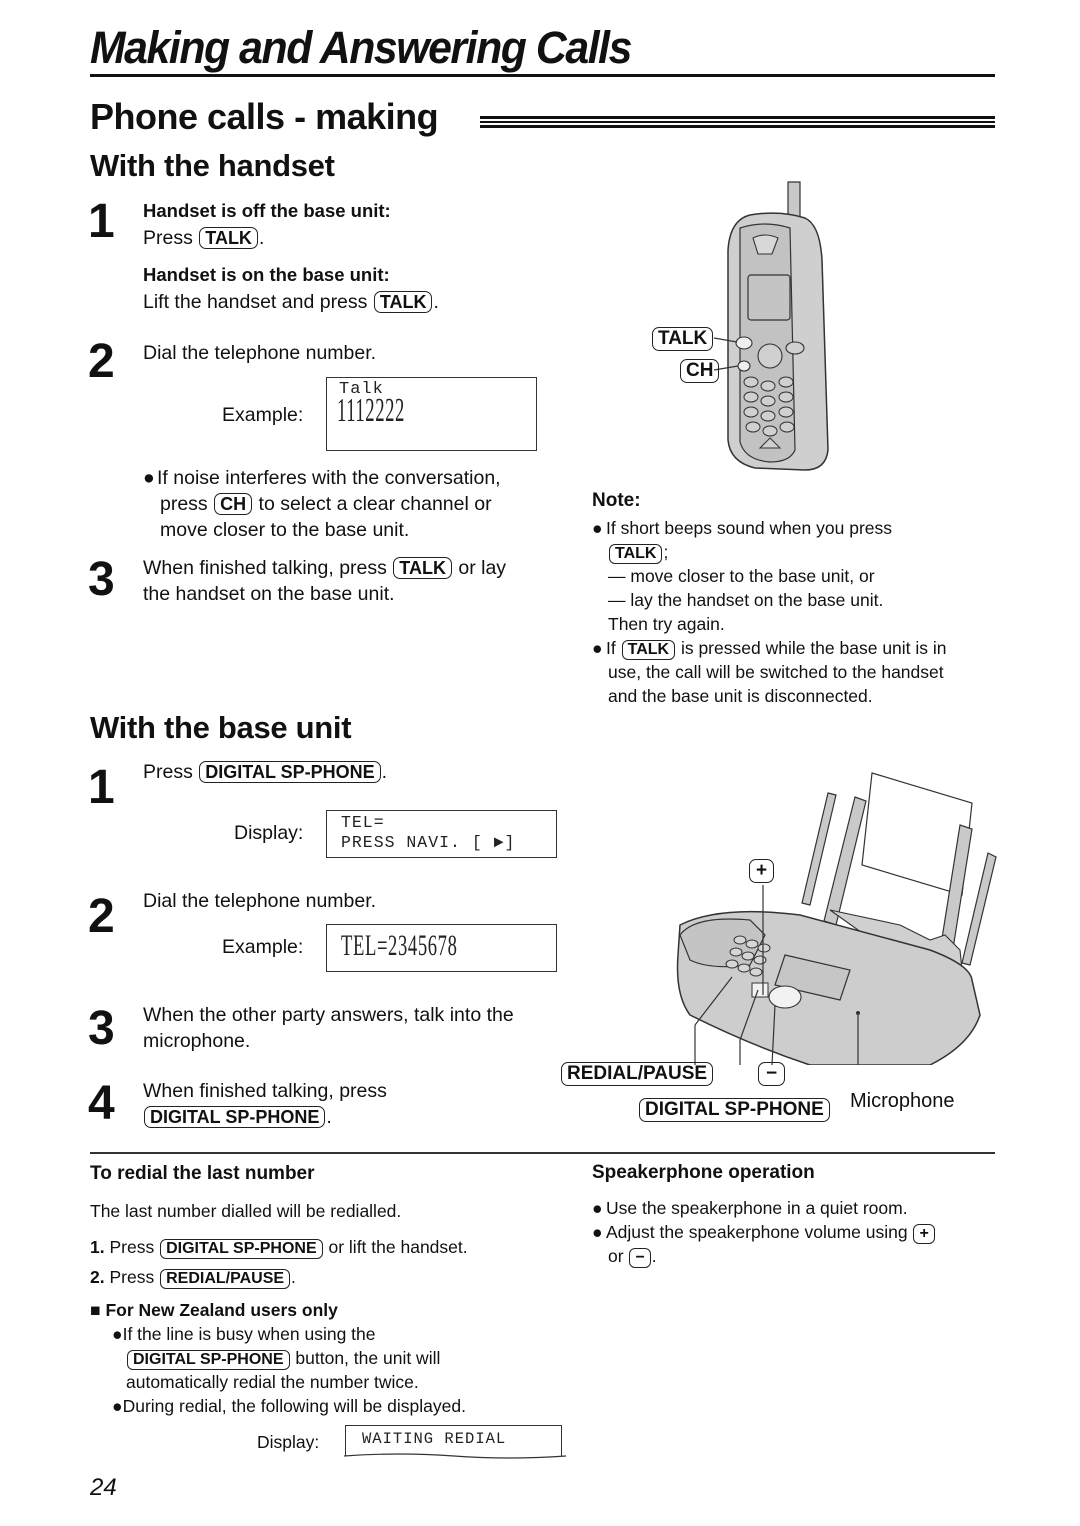 This screenshot has width=1080, height=1526. What do you see at coordinates (255, 302) in the screenshot?
I see `handset-on-text: Lift the handset and press` at bounding box center [255, 302].